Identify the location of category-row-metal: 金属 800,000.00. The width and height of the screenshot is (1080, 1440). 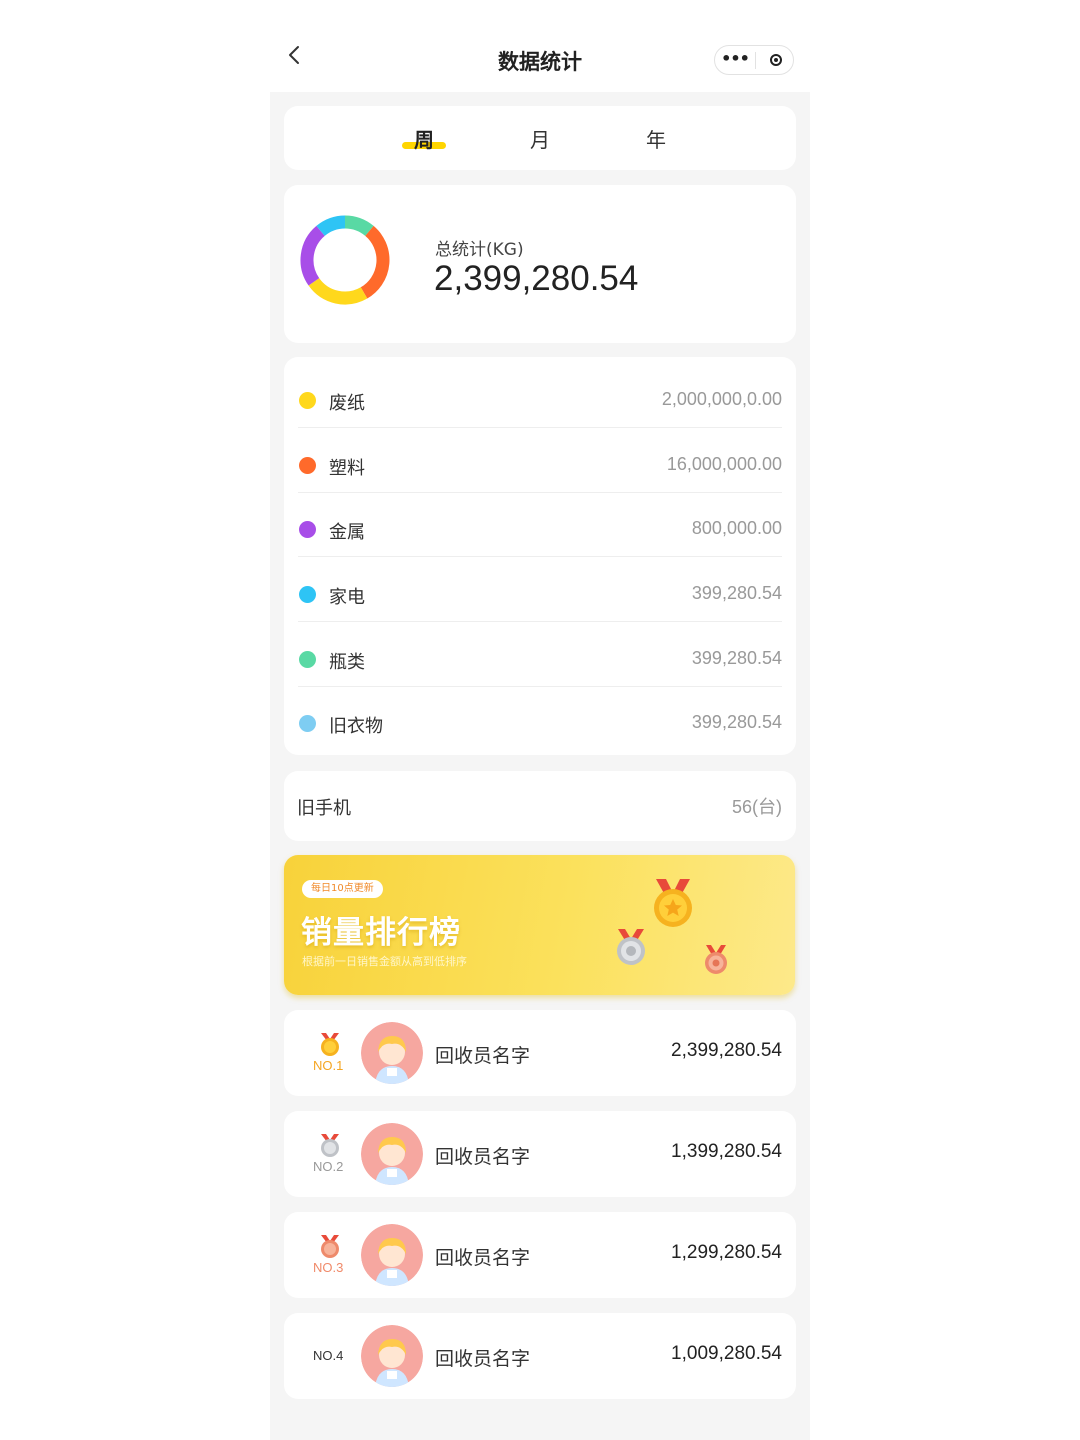
(540, 524).